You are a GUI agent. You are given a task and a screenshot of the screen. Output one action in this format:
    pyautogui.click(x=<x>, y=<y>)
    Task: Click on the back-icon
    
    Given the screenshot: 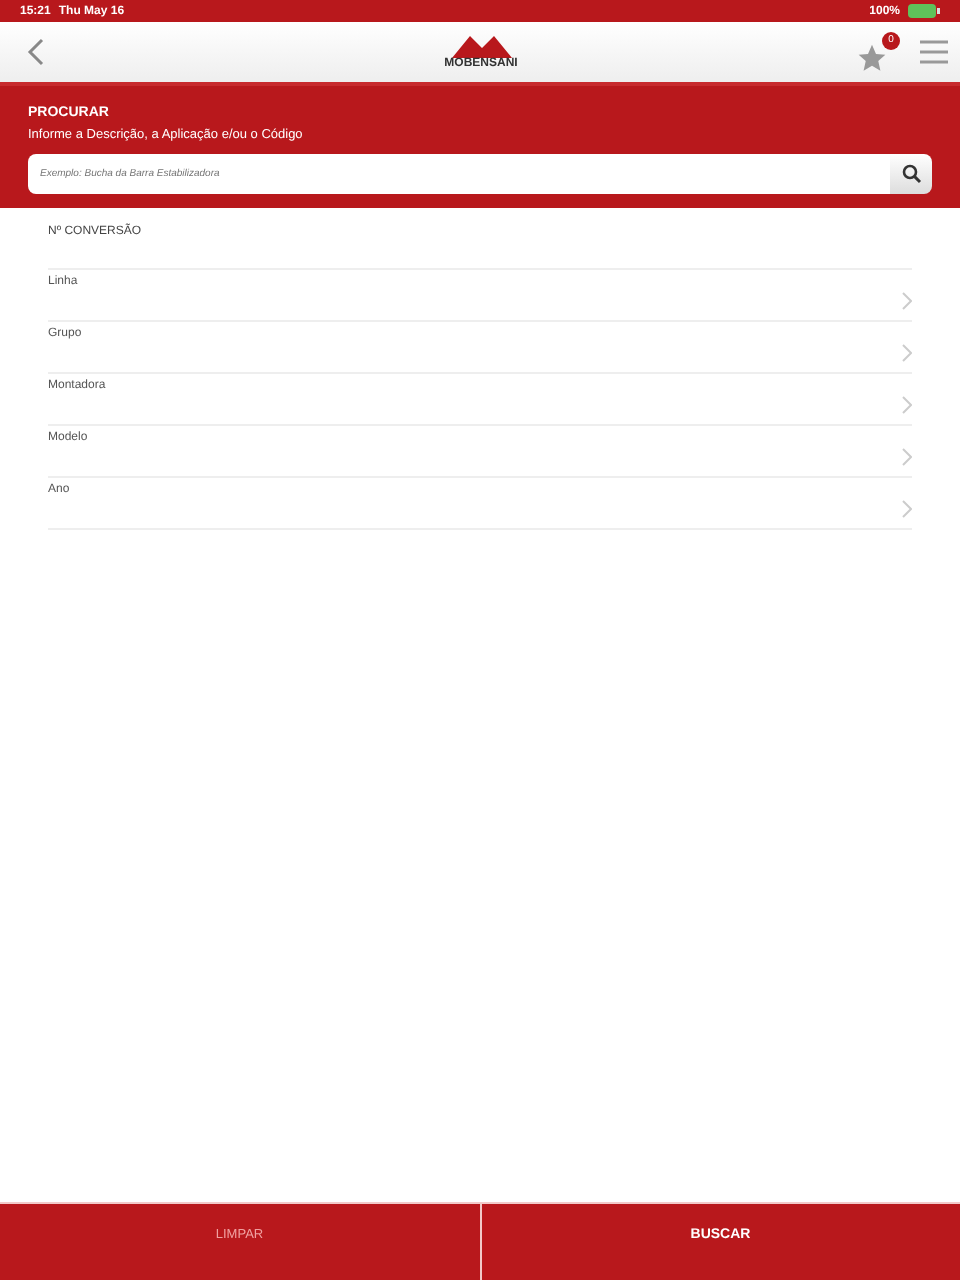 What is the action you would take?
    pyautogui.click(x=36, y=52)
    